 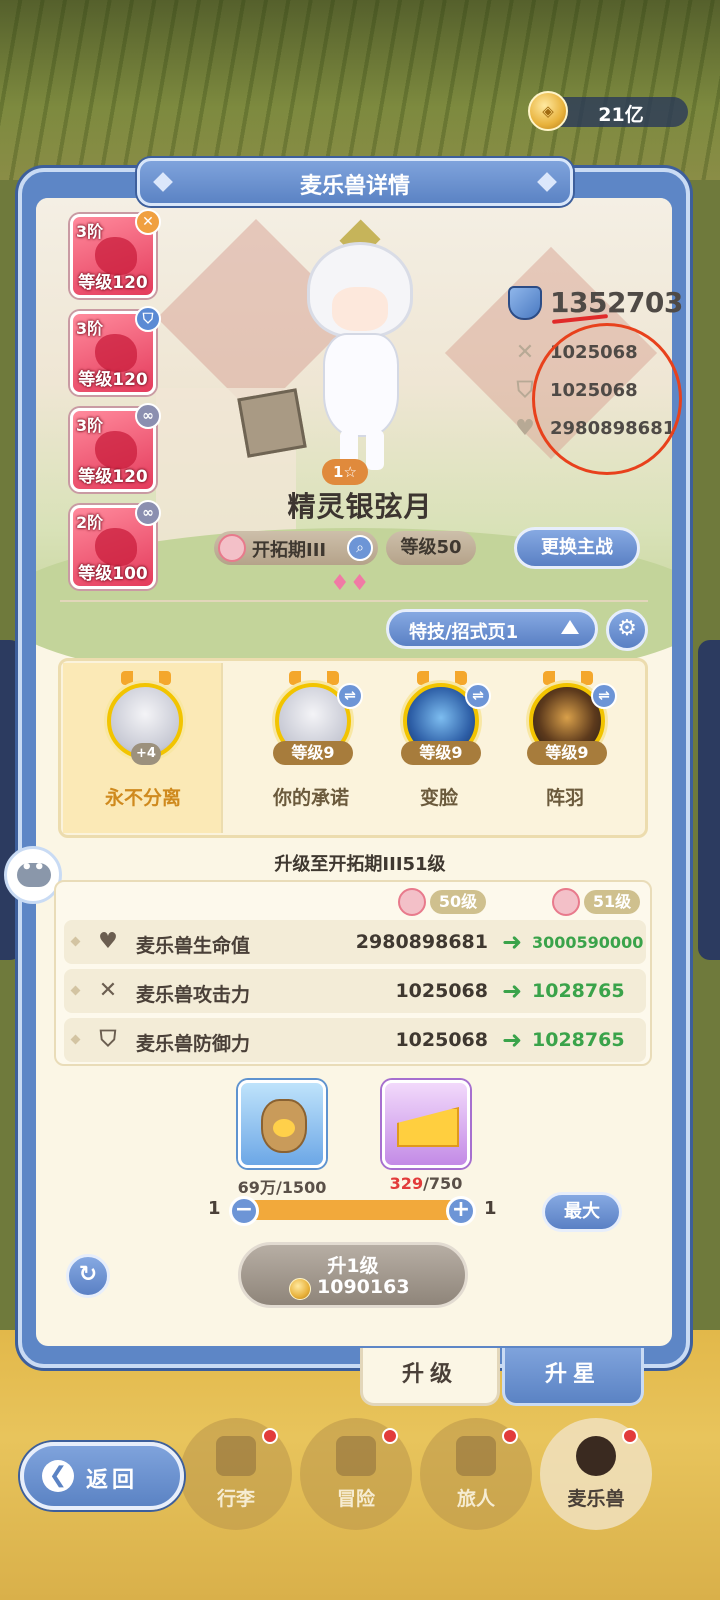 What do you see at coordinates (573, 1377) in the screenshot?
I see `tab-star-up: 升星` at bounding box center [573, 1377].